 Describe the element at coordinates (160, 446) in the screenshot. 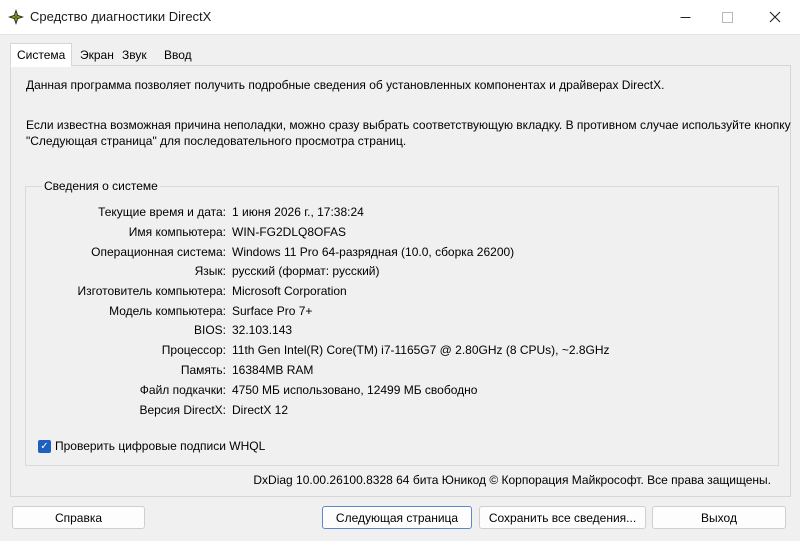

I see `whql-checkbox-label: Проверить цифровые подписи WHQL` at that location.